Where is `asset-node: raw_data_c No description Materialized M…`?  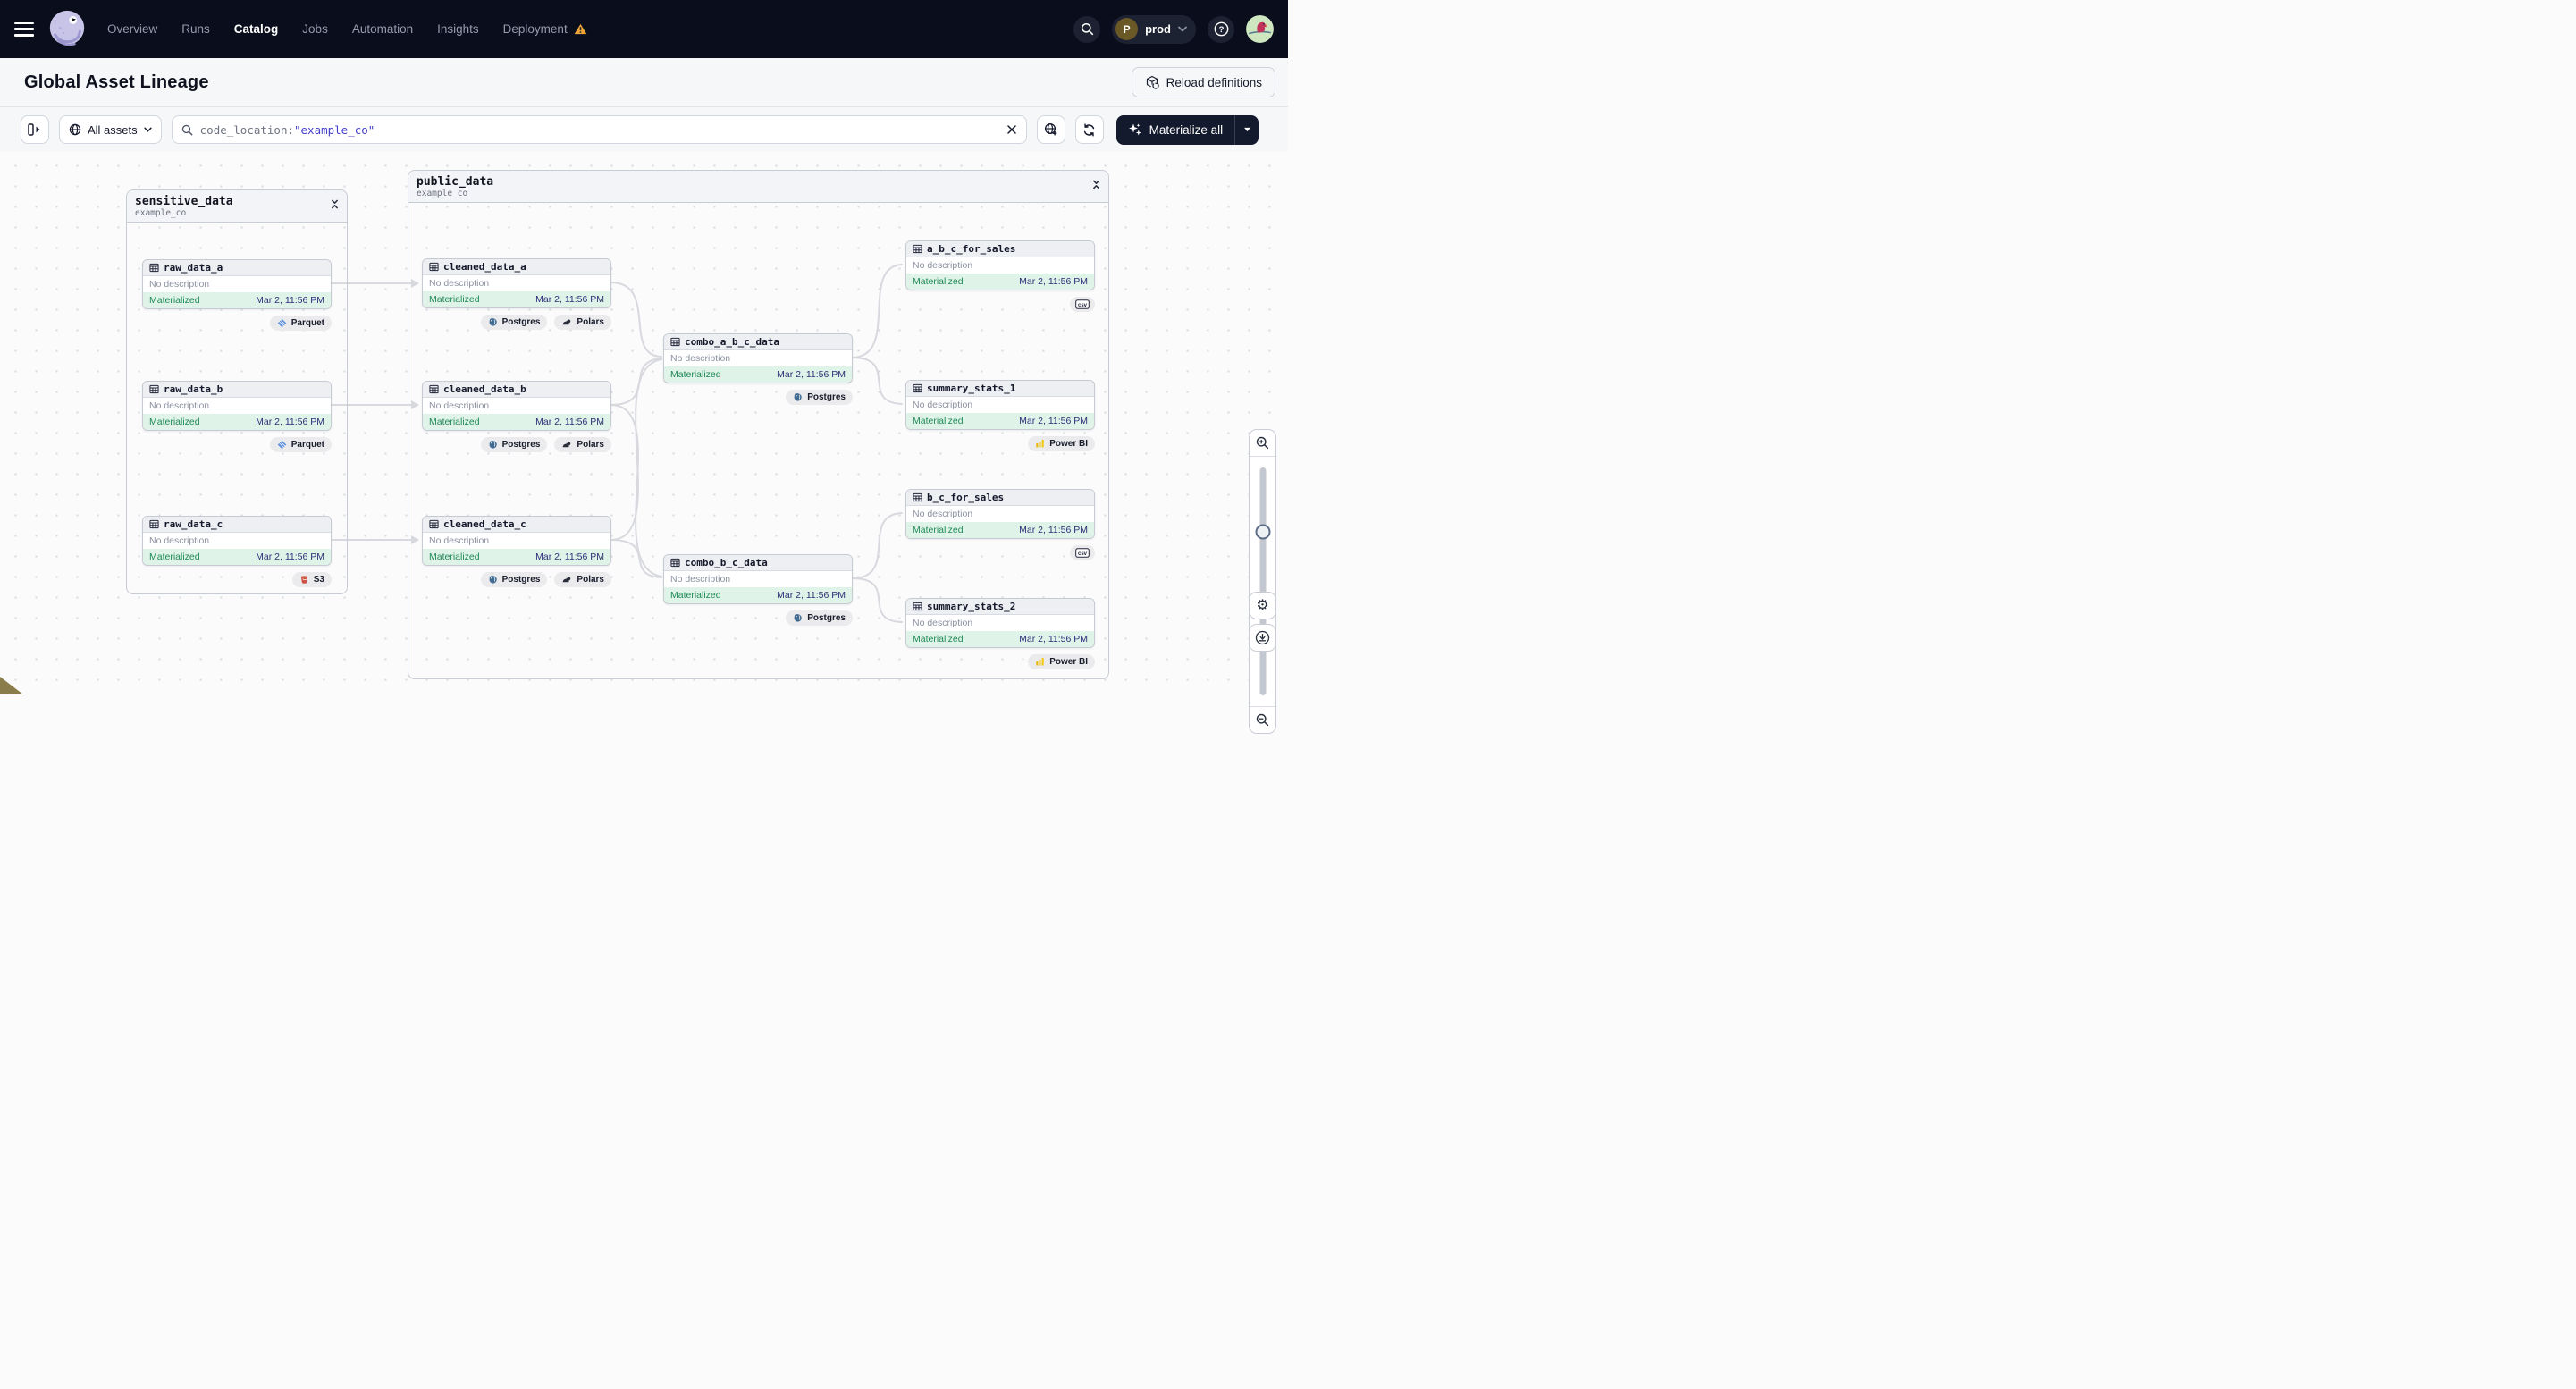 asset-node: raw_data_c No description Materialized M… is located at coordinates (237, 541).